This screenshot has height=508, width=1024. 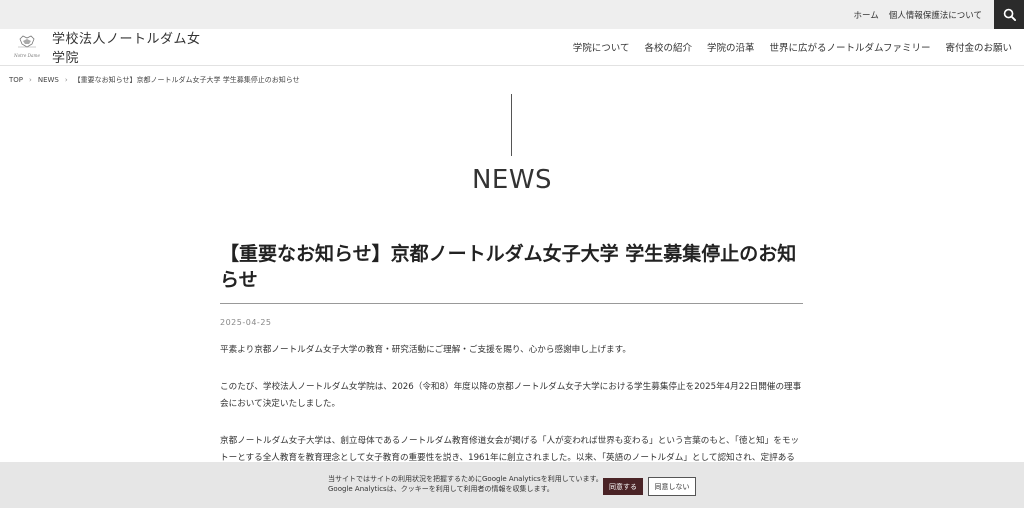 What do you see at coordinates (186, 80) in the screenshot?
I see `breadcrumb-current: 【重要なお知らせ】京都ノートルダム女子大学 学生募集停止のお知らせ` at bounding box center [186, 80].